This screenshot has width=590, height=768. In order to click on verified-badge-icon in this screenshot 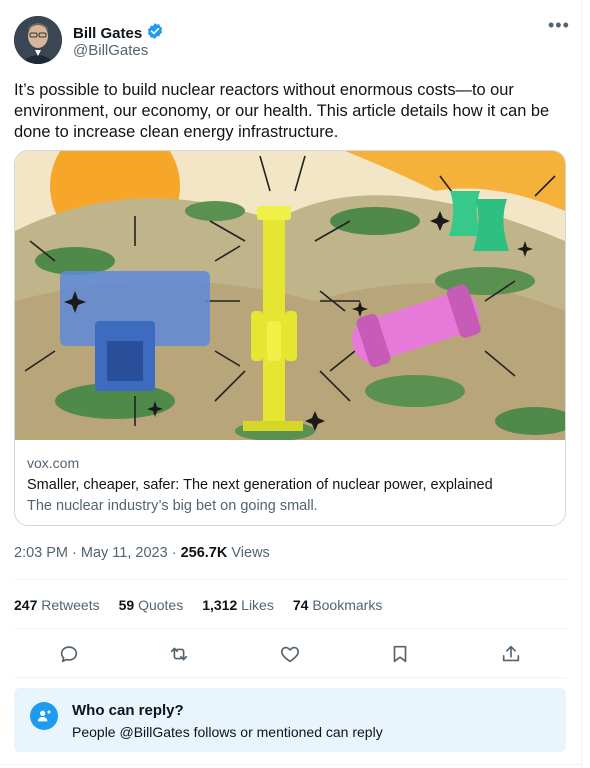, I will do `click(155, 33)`.